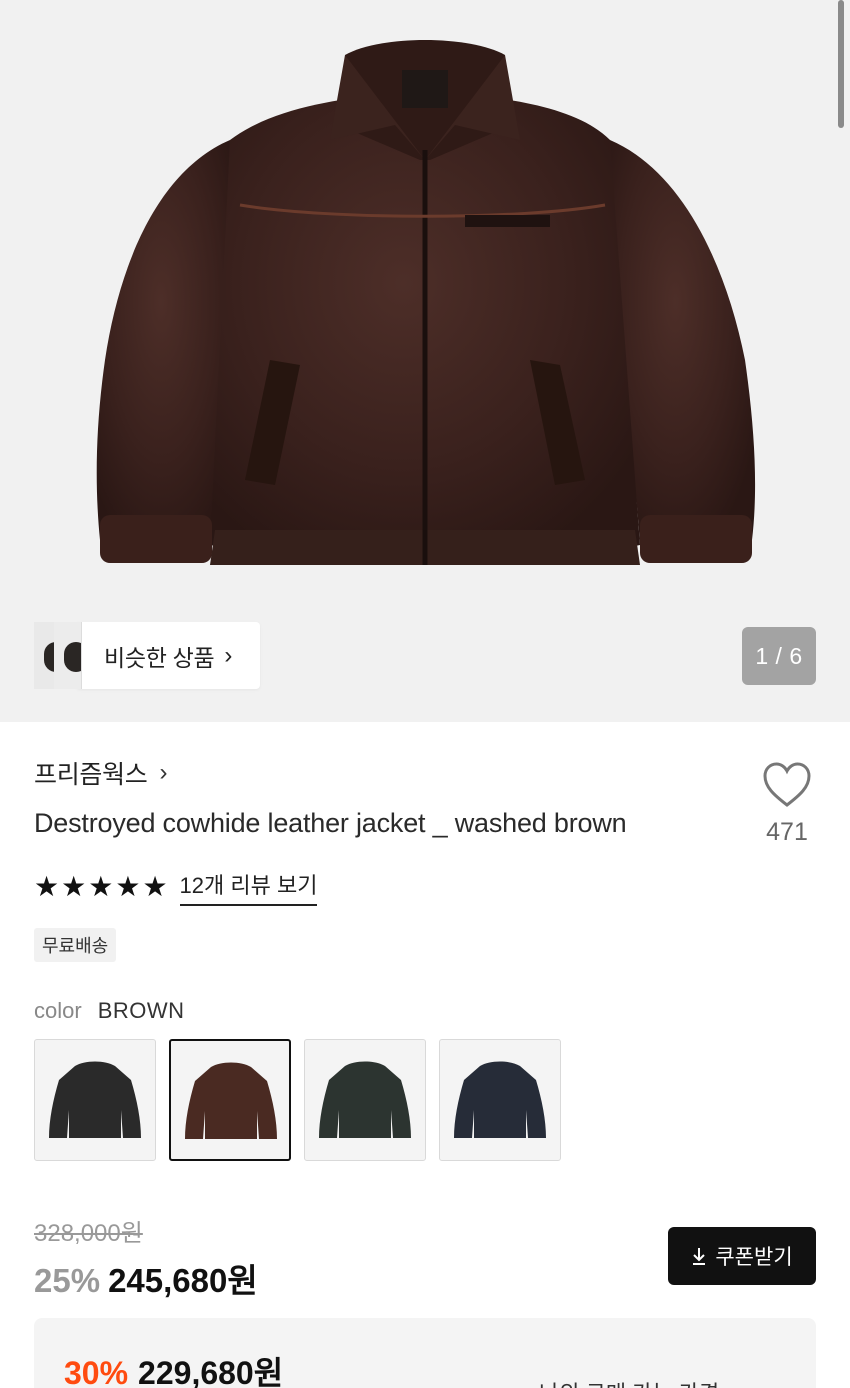 This screenshot has width=850, height=1388. I want to click on rating-row: ★ ★ ★ ★ ★ 12개 리뷰 보기, so click(176, 887).